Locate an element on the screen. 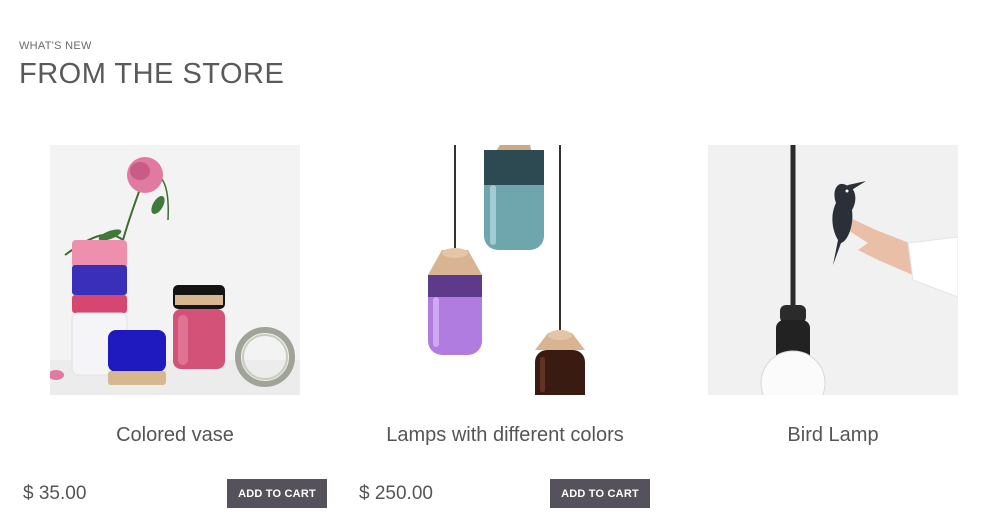 This screenshot has width=1005, height=522. section-eyebrow: WHAT'S NEW is located at coordinates (55, 46).